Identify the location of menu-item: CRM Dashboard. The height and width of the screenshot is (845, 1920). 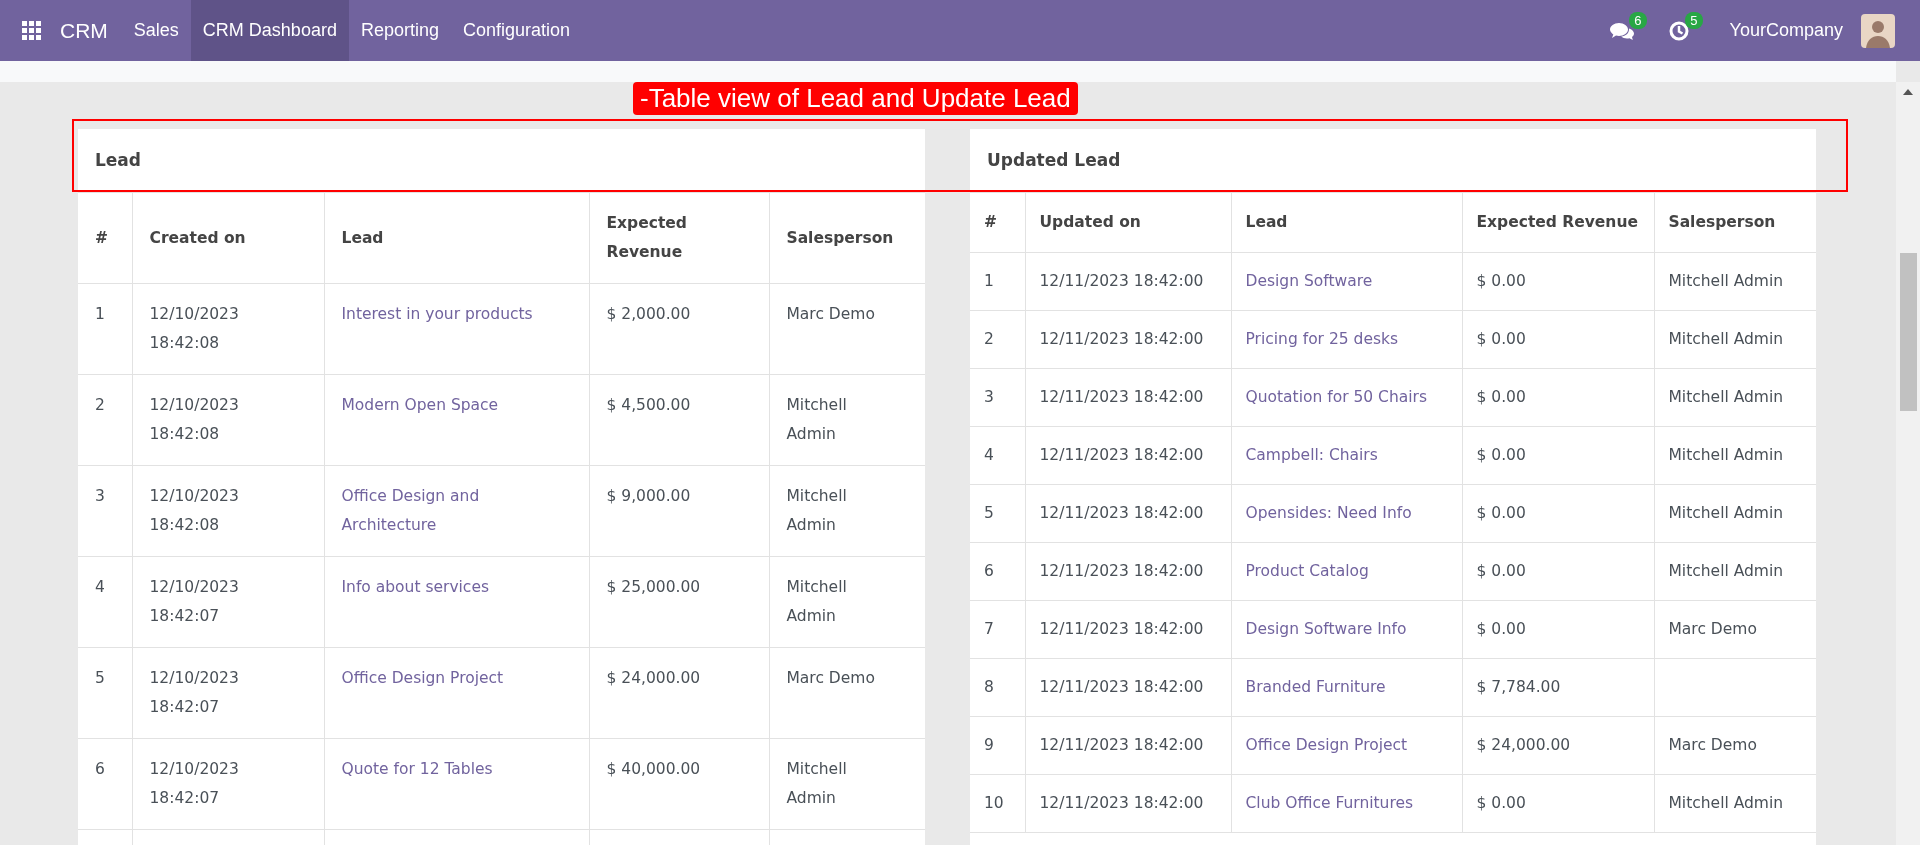
(269, 30).